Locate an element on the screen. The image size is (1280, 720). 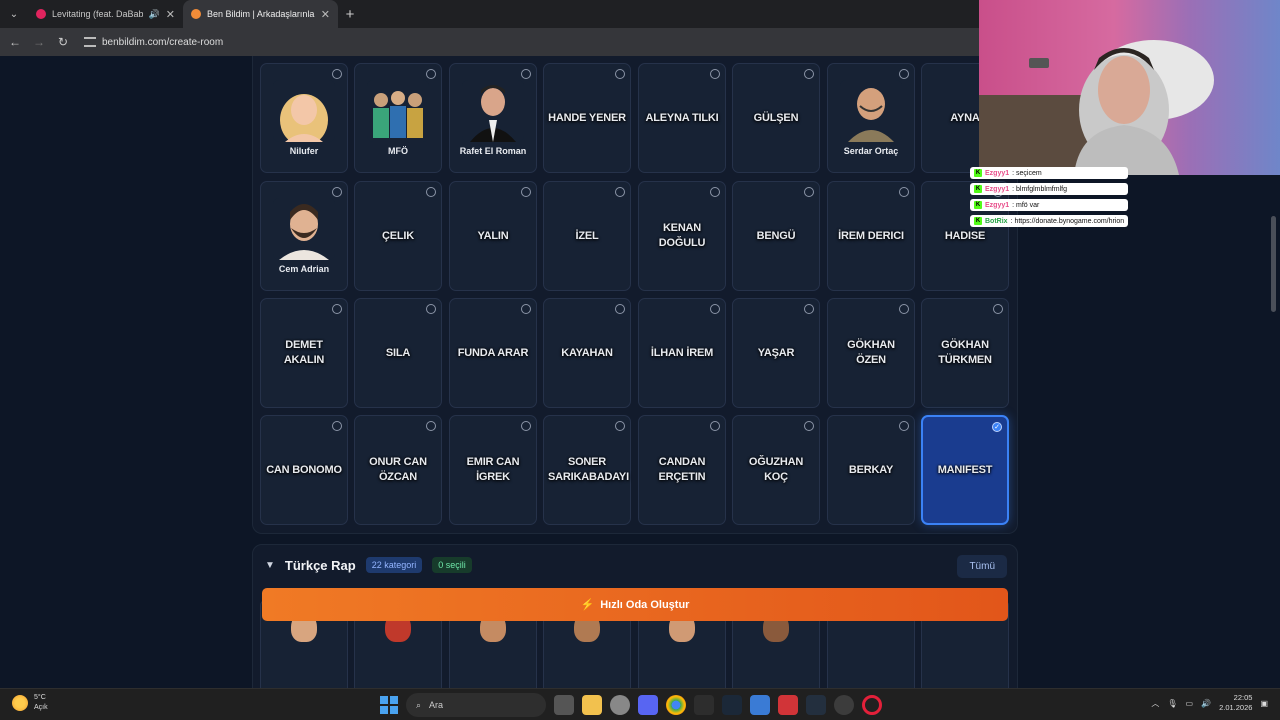
category-card: FUNDA ARAR is located at coordinates (493, 353).